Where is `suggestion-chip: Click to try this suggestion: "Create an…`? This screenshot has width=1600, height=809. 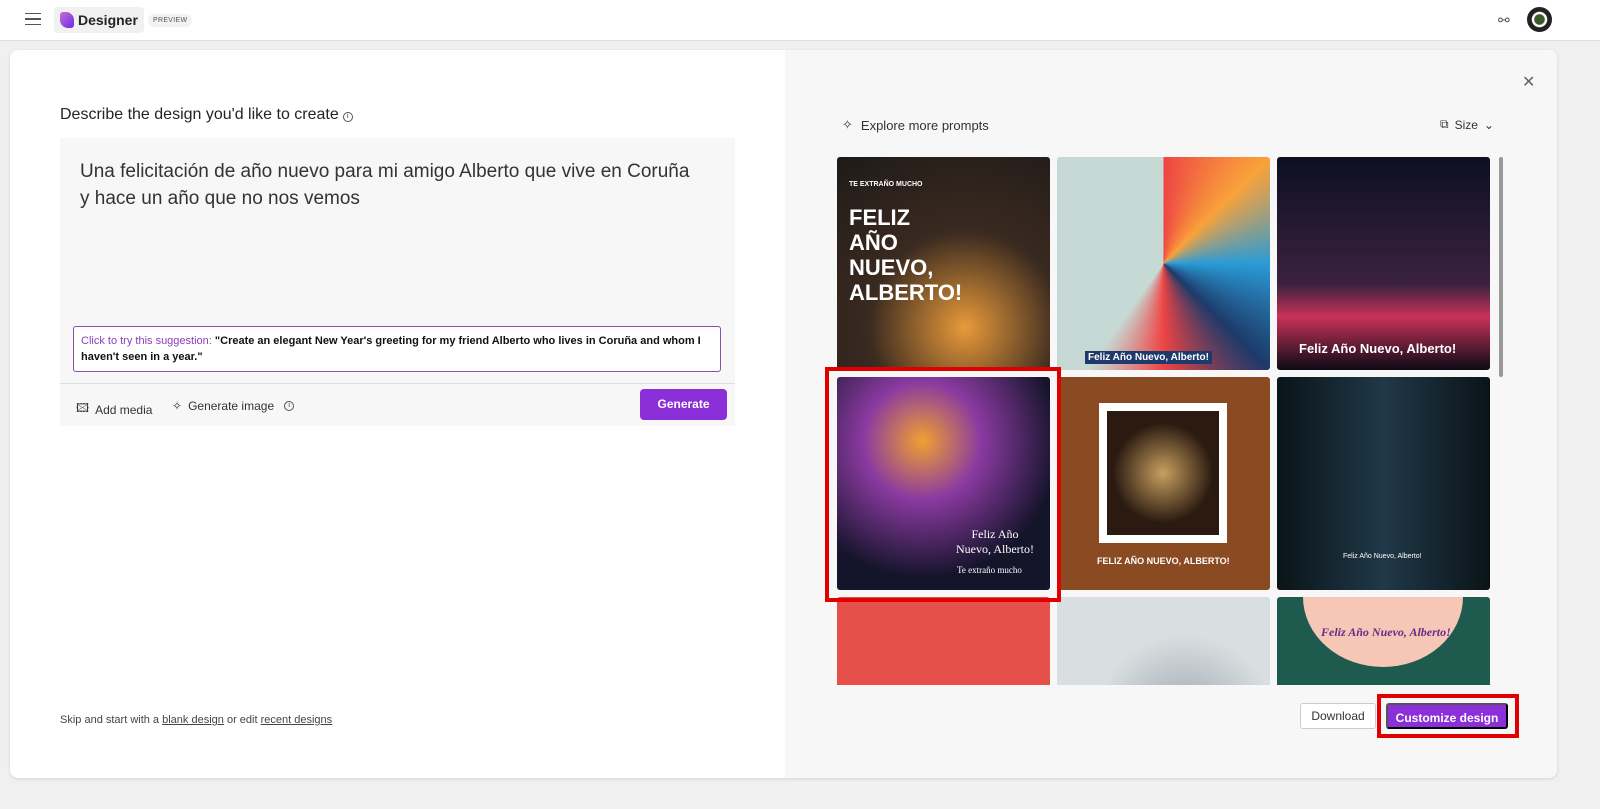
suggestion-chip: Click to try this suggestion: "Create an… is located at coordinates (397, 349).